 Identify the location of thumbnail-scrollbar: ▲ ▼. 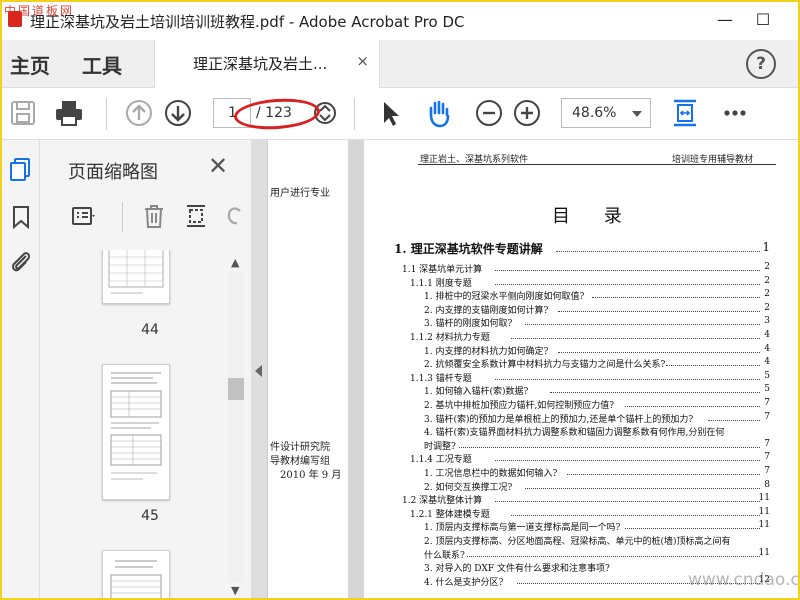
(236, 426).